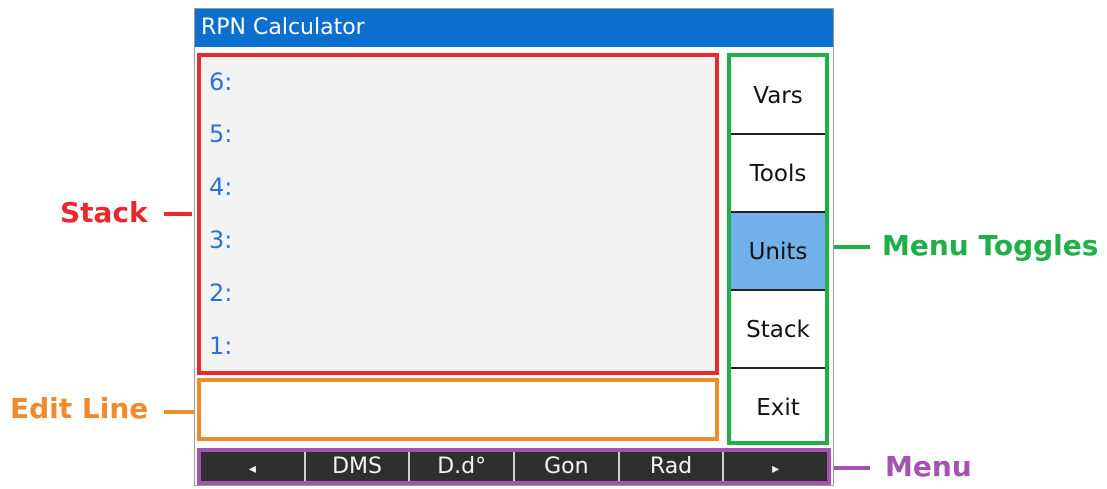 The height and width of the screenshot is (489, 1107). What do you see at coordinates (778, 330) in the screenshot?
I see `stack-toggle-button: Stack` at bounding box center [778, 330].